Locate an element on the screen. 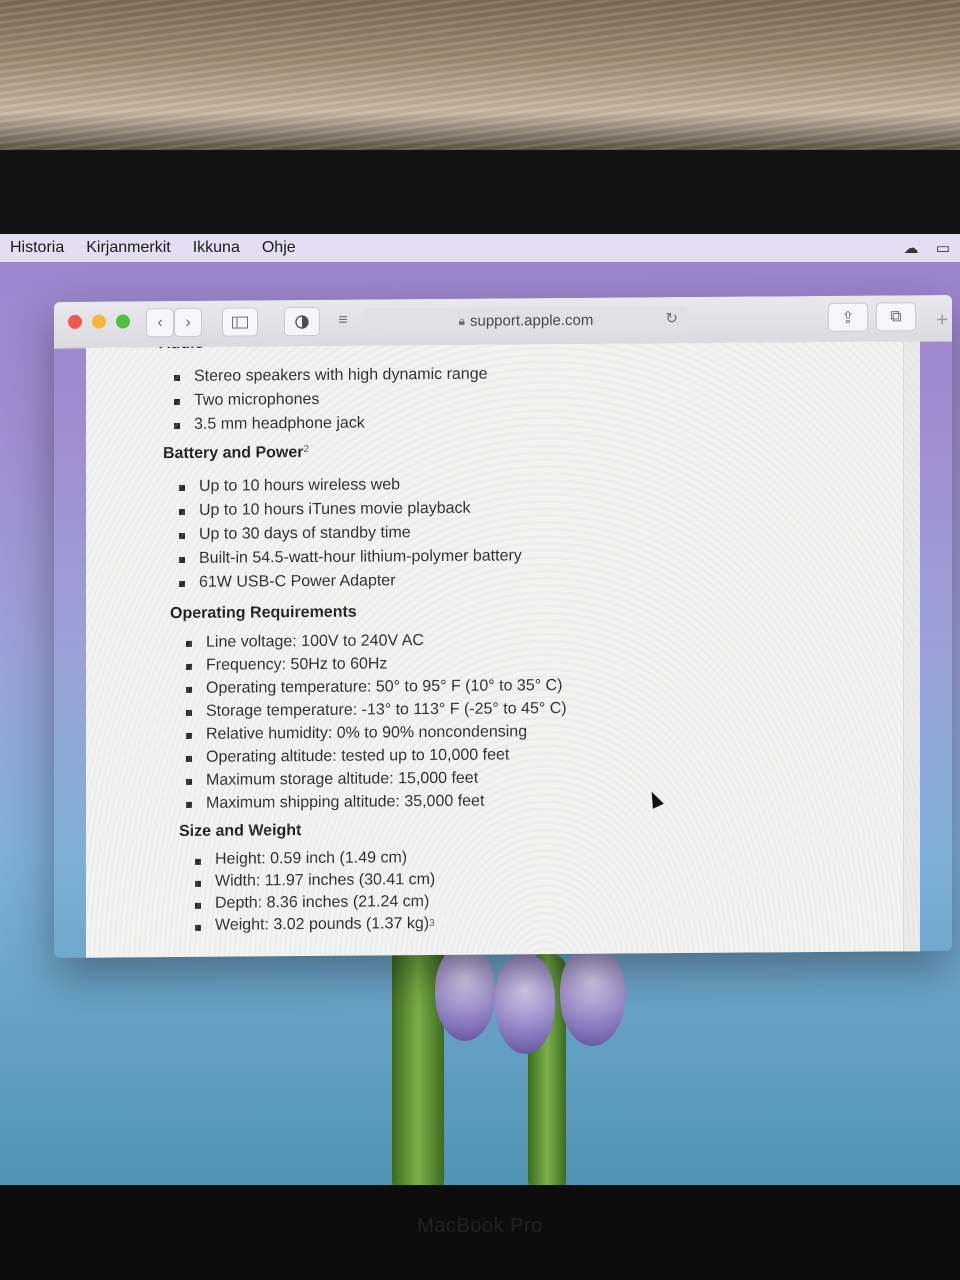 The image size is (960, 1280). browser-toolbar: ‹ › ≡ 🔒︎ support.apple.com ↻ ⇪ ⧉ + is located at coordinates (503, 321).